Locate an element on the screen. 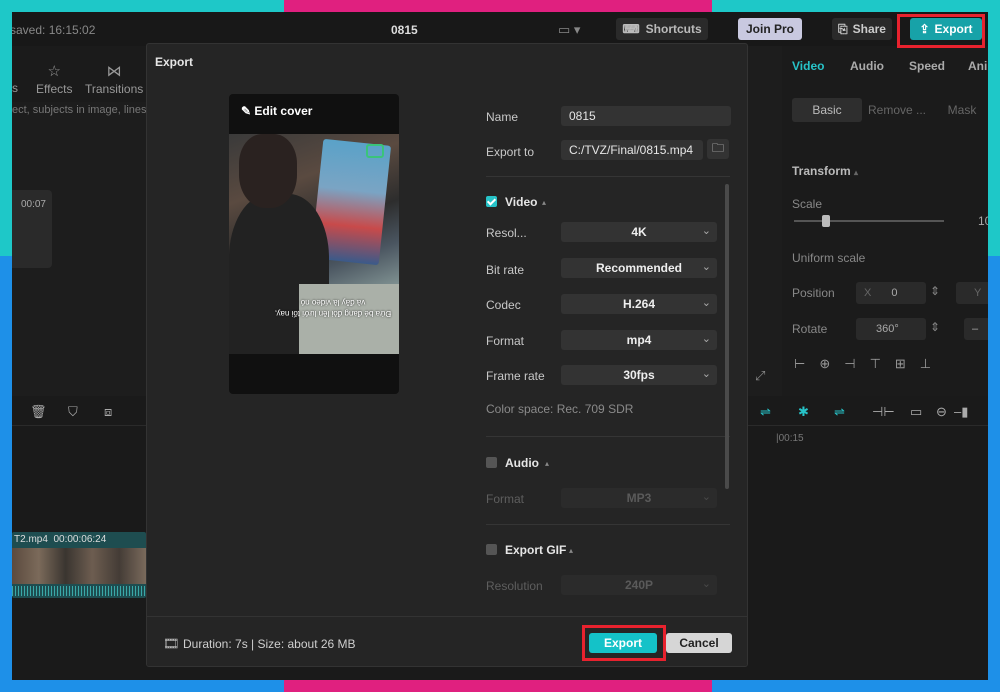  resolution-value: 4K is located at coordinates (639, 232).